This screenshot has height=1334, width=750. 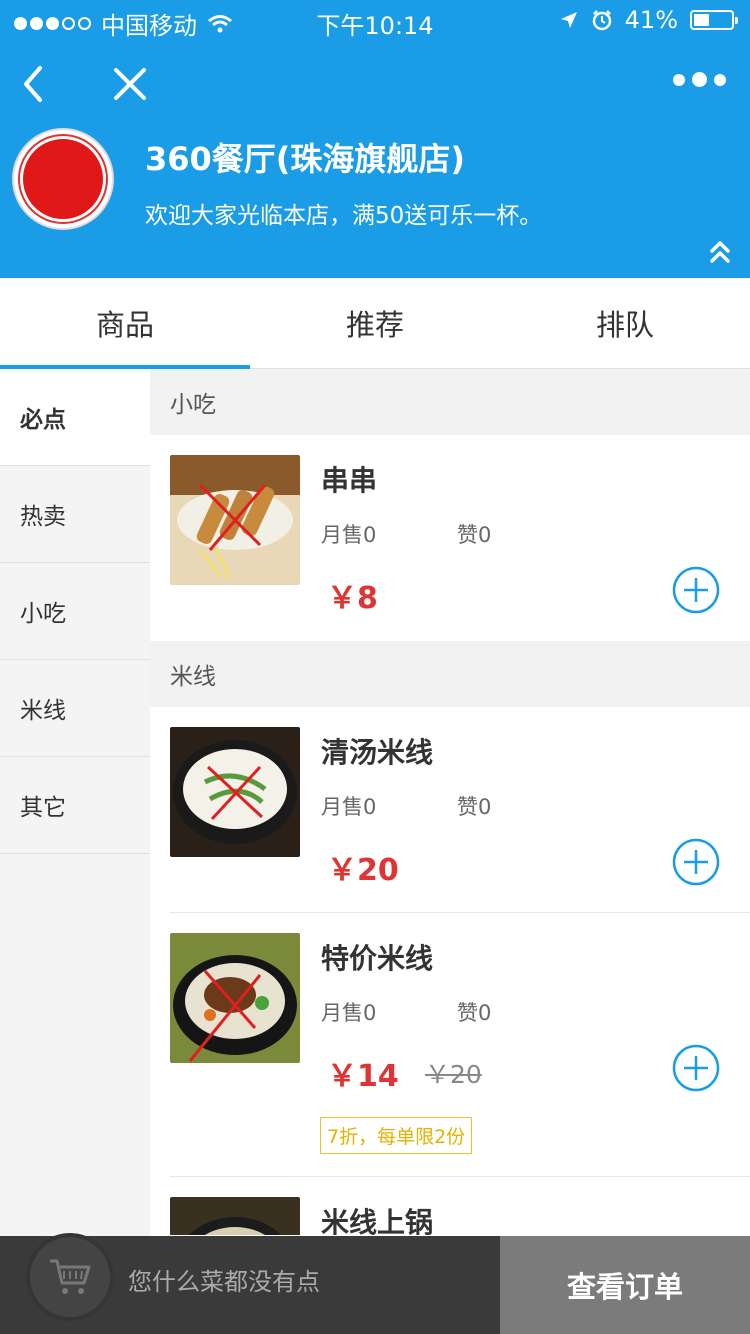 I want to click on shopping-cart-icon, so click(x=70, y=1276).